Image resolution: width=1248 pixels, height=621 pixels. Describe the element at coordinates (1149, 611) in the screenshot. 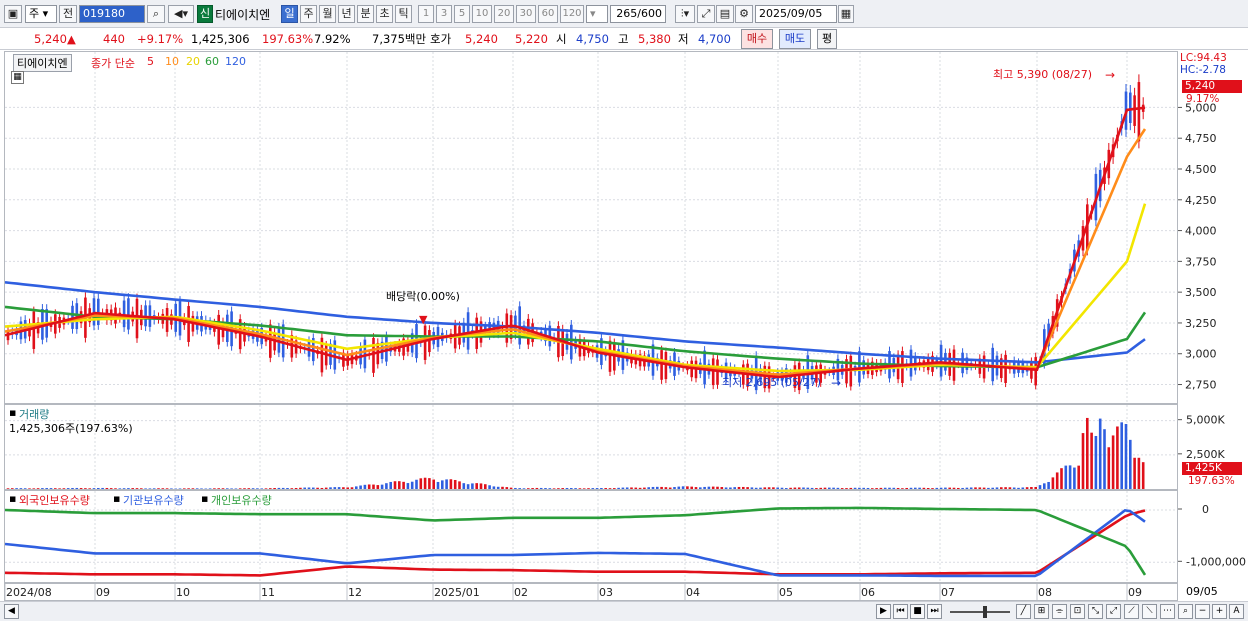

I see `tool-8-icon: ⟍` at that location.